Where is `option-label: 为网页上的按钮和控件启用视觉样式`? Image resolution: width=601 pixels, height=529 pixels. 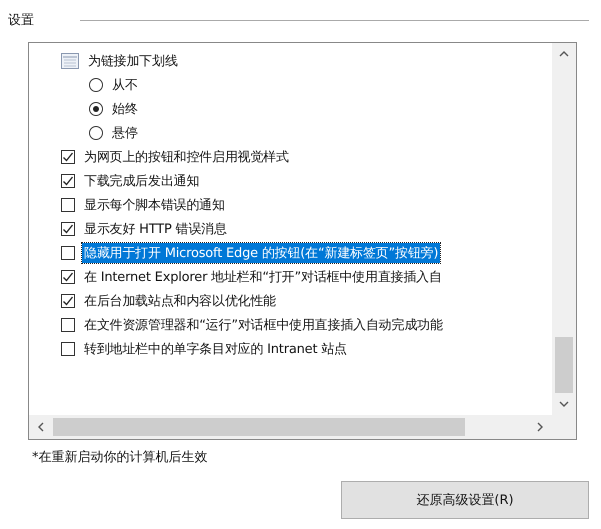 option-label: 为网页上的按钮和控件启用视觉样式 is located at coordinates (186, 157).